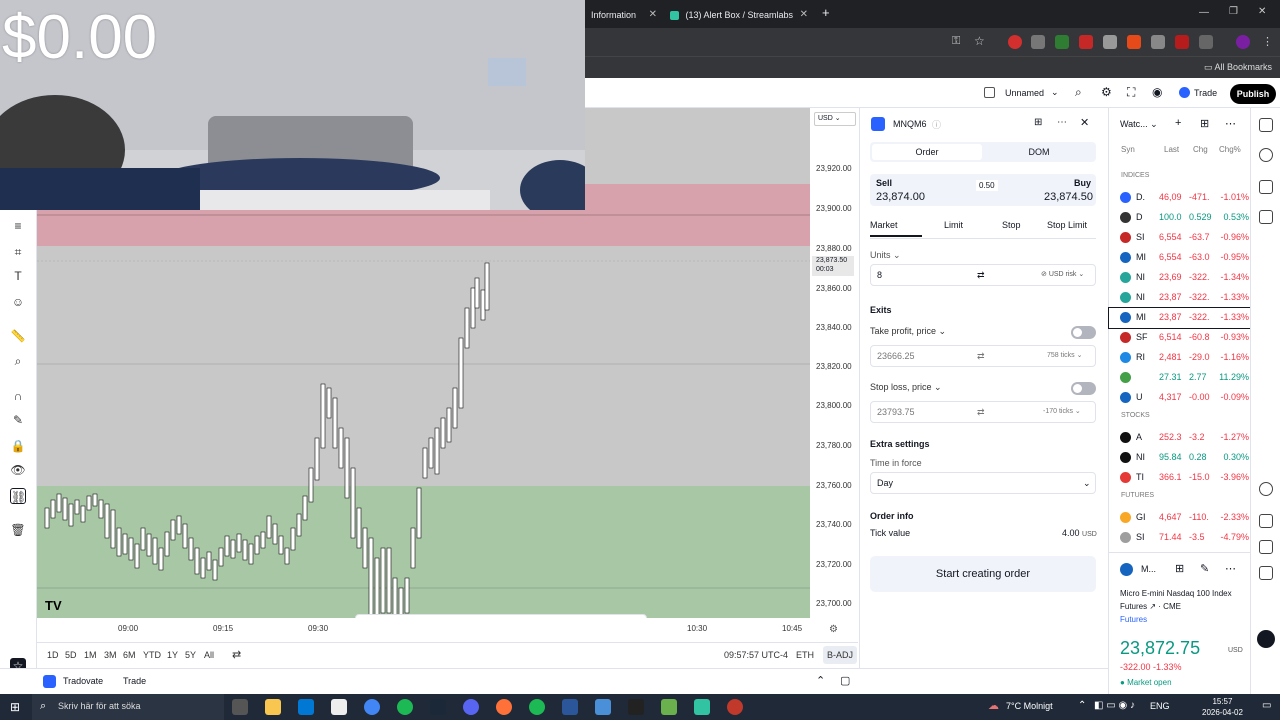  I want to click on zoom-icon: ⌕, so click(18, 361).